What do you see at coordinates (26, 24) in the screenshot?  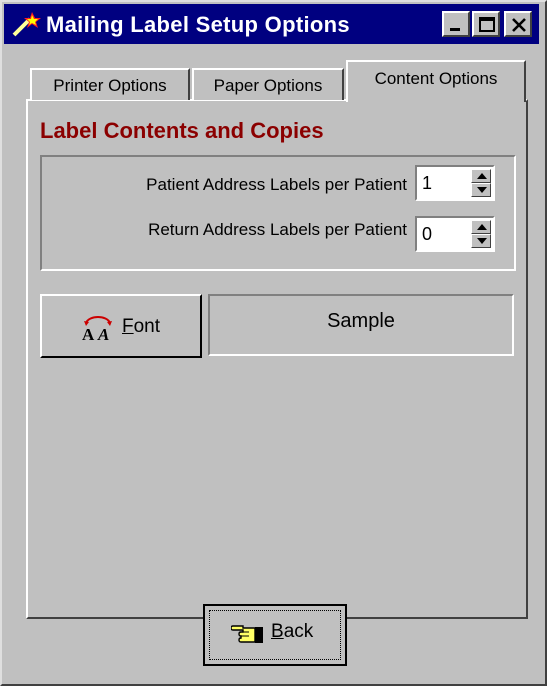 I see `wand-icon` at bounding box center [26, 24].